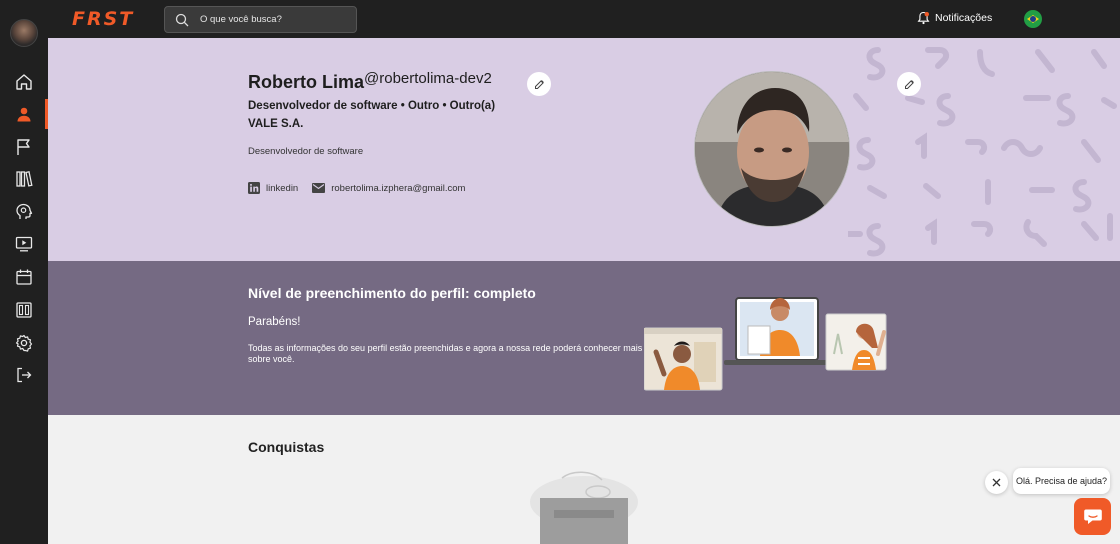 The image size is (1120, 544). I want to click on sidebar-item-settings, so click(24, 343).